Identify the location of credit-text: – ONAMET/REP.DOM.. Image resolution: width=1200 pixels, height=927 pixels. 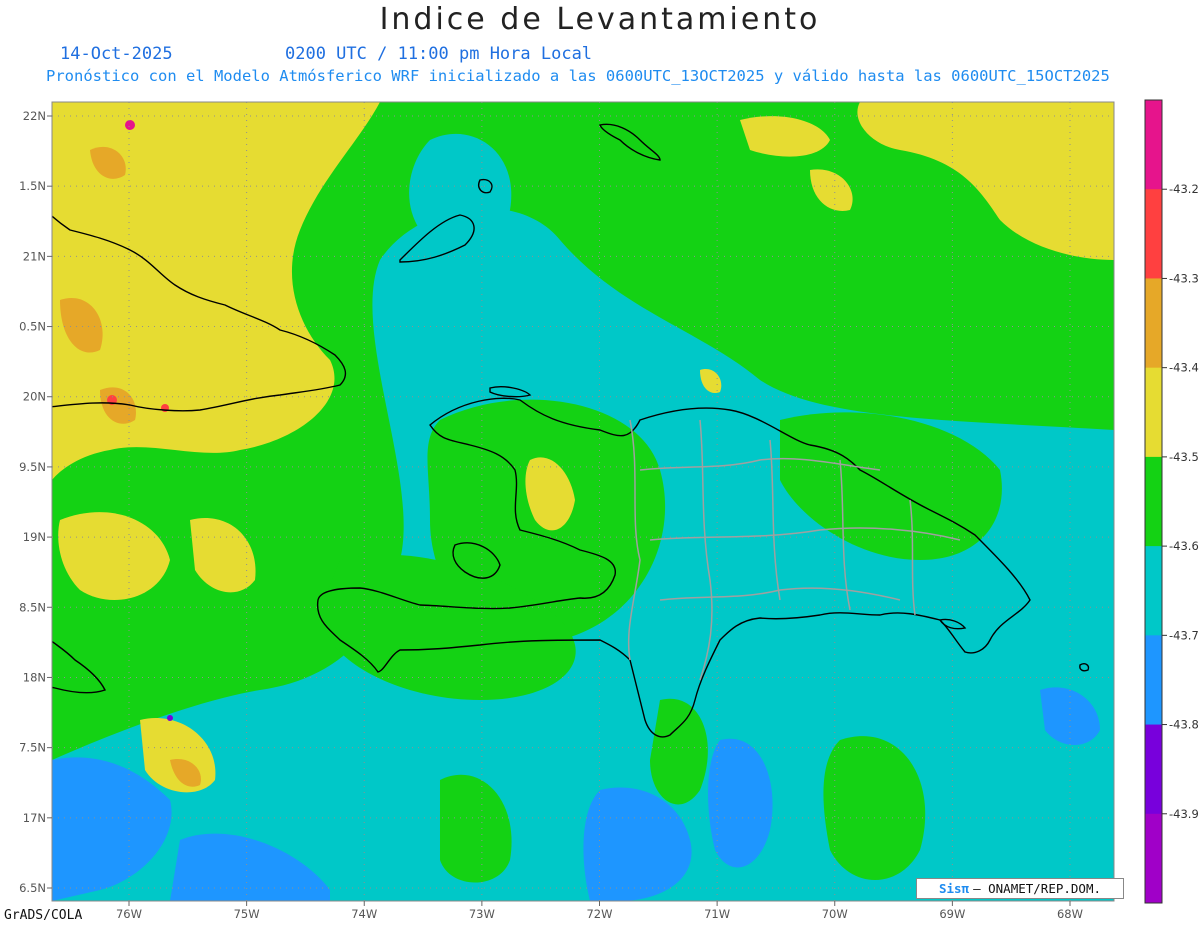
(1037, 888).